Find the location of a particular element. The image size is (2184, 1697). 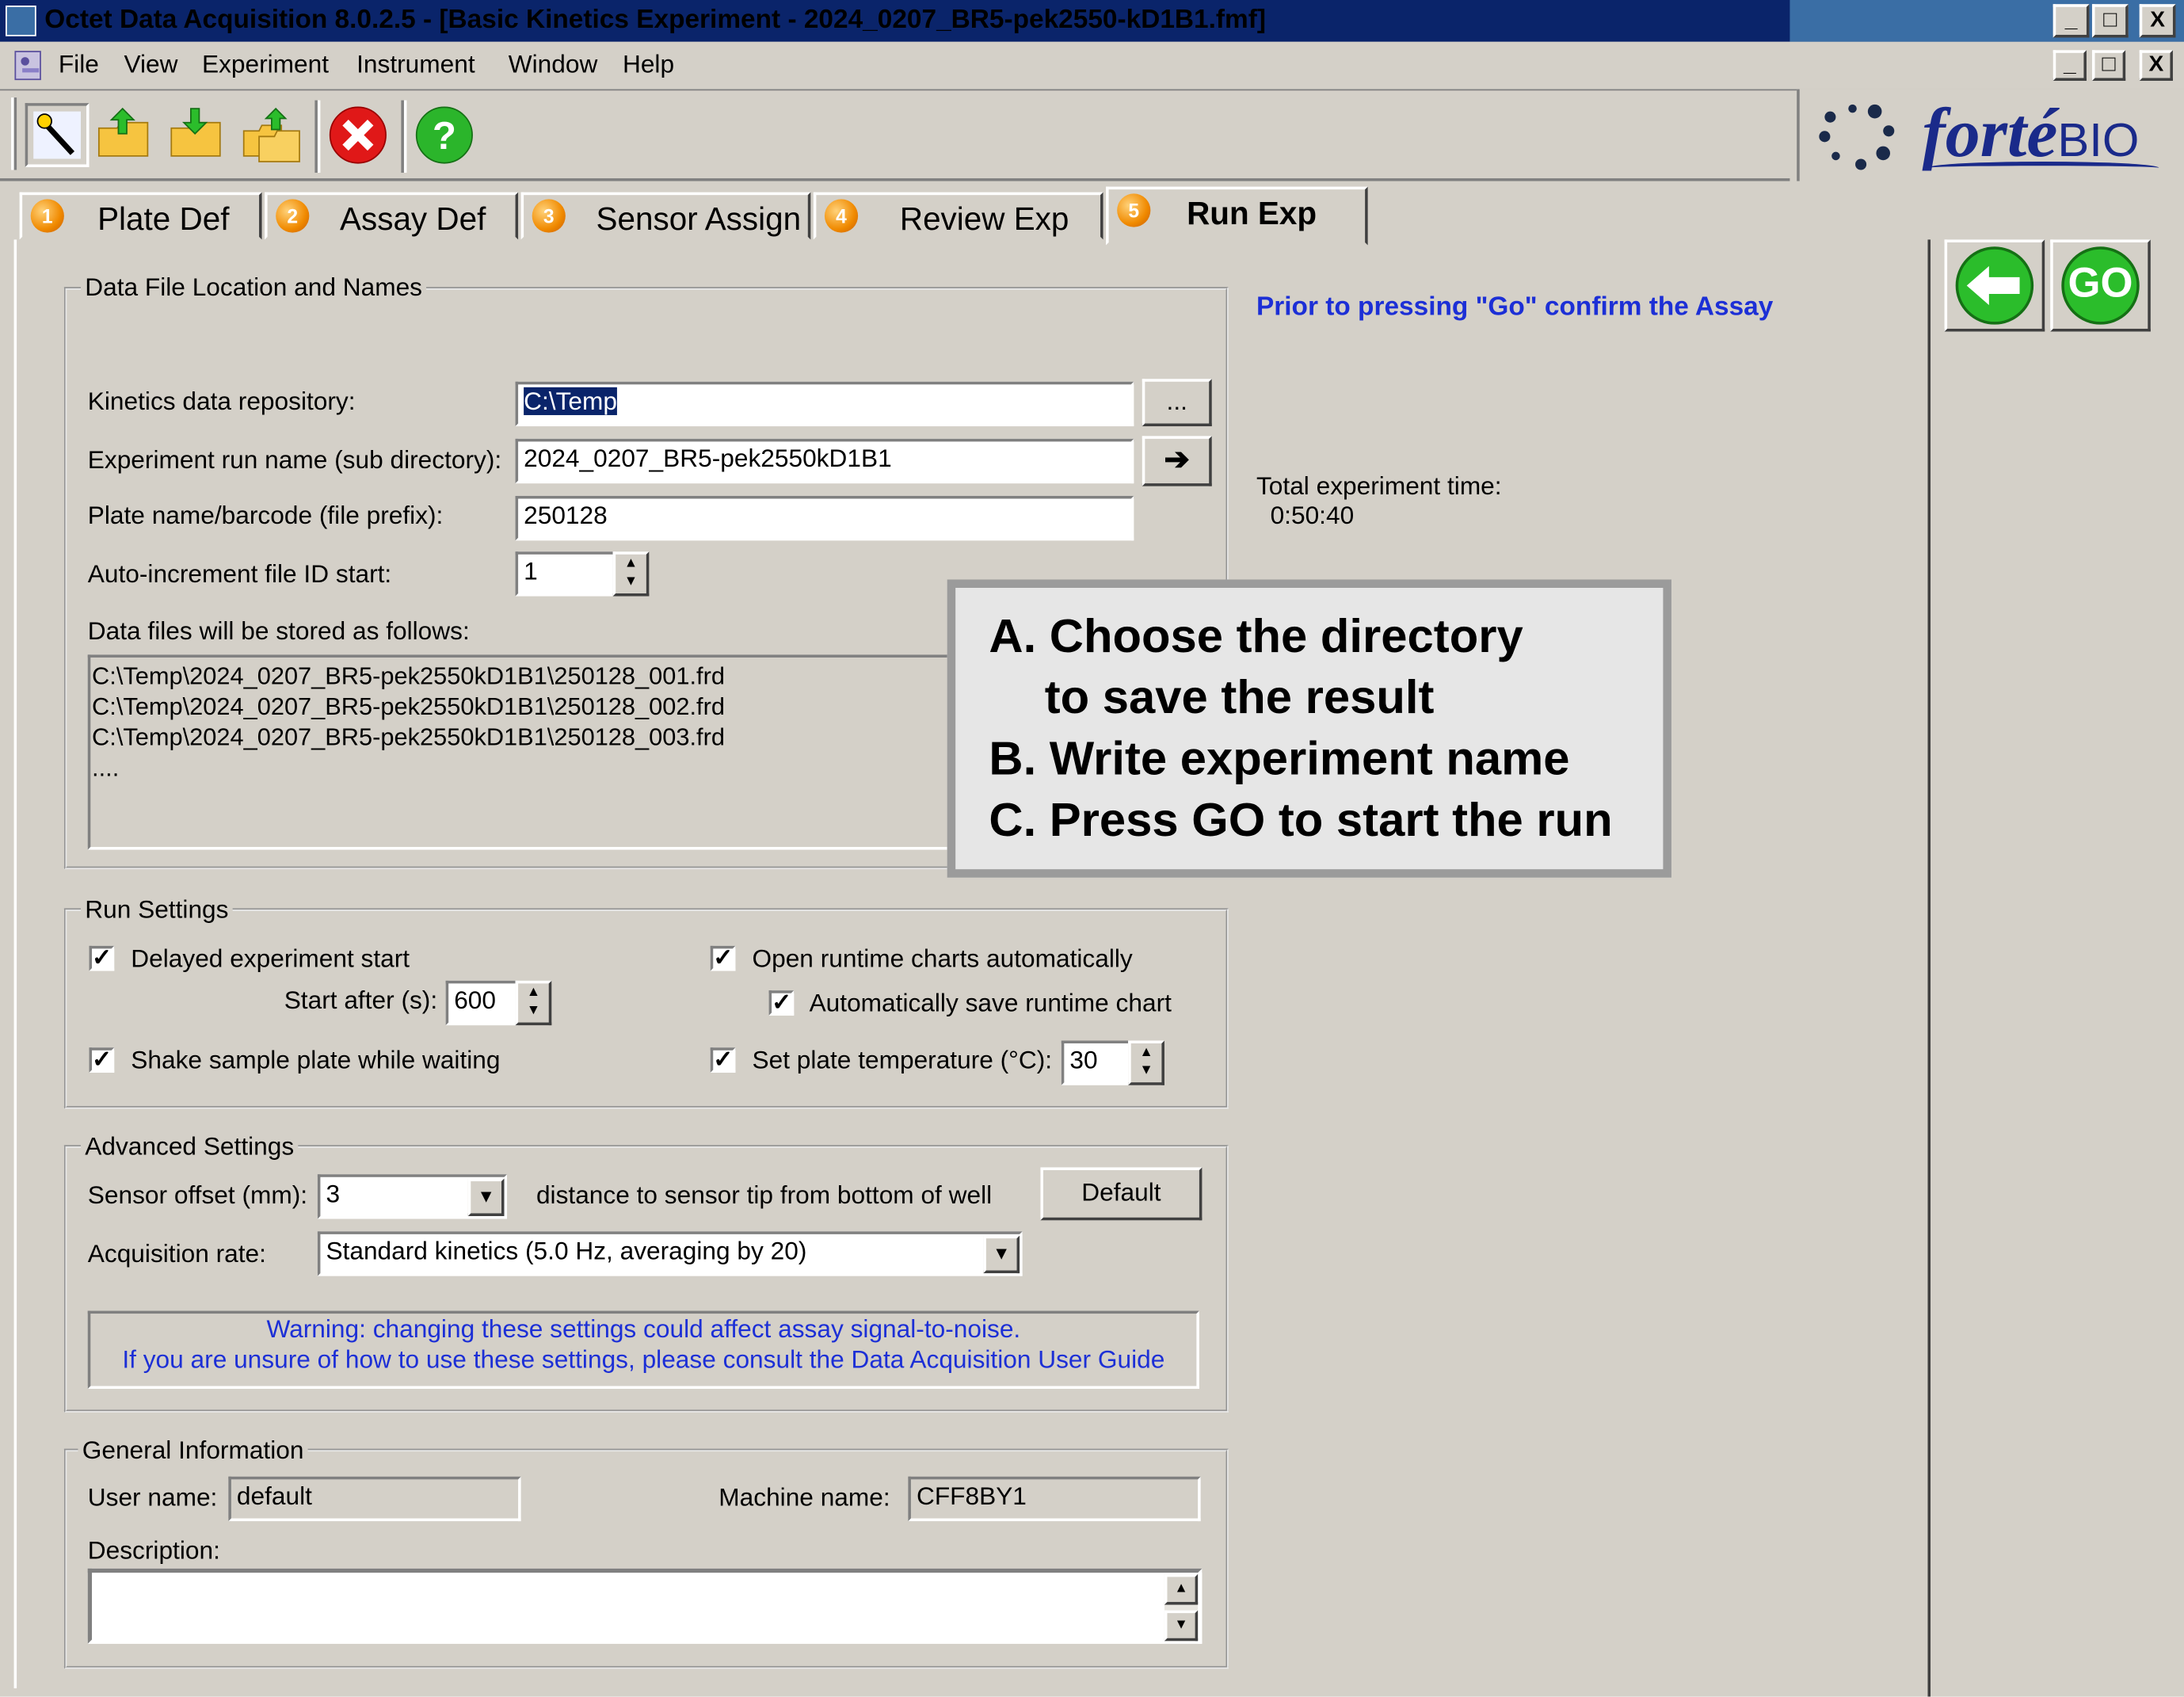

advanced-group-title: Advanced Settings is located at coordinates (189, 1147).